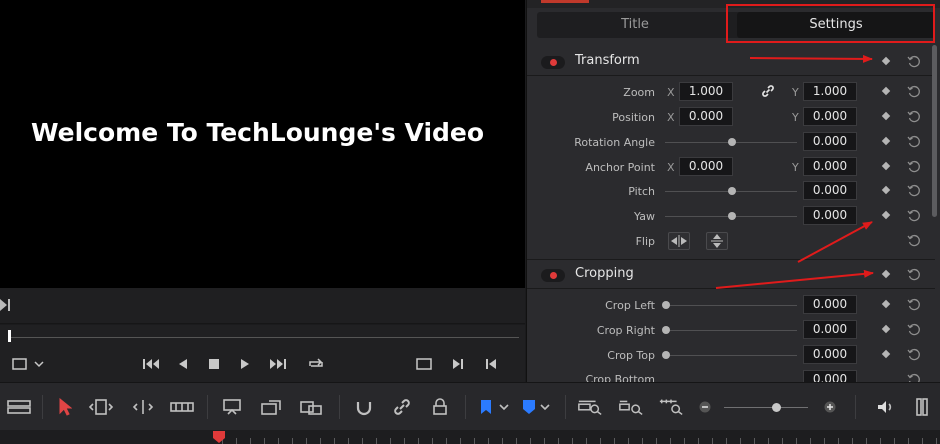  I want to click on crop-top-slider, so click(731, 355).